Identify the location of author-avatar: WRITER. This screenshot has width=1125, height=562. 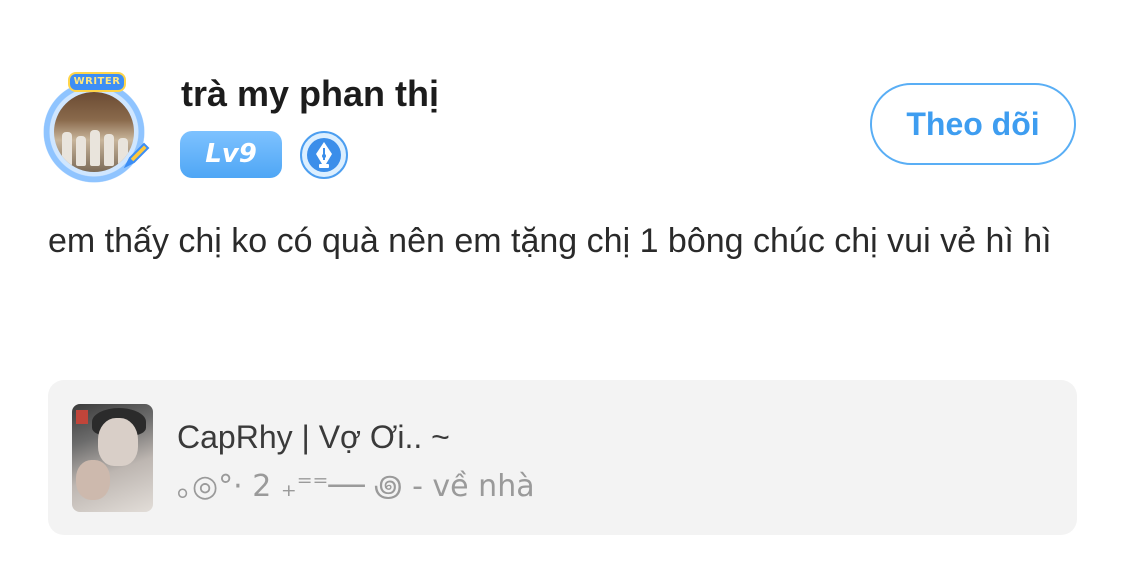
(95, 128).